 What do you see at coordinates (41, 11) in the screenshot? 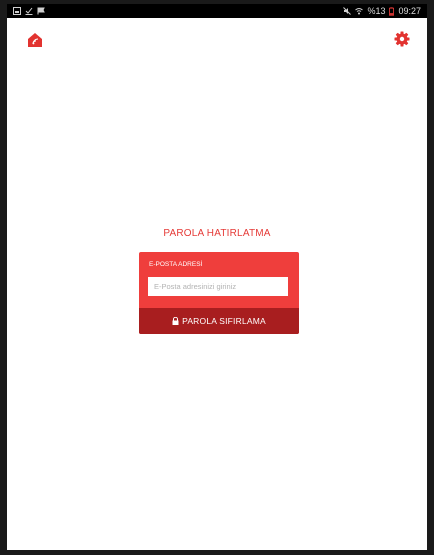
I see `flag-icon` at bounding box center [41, 11].